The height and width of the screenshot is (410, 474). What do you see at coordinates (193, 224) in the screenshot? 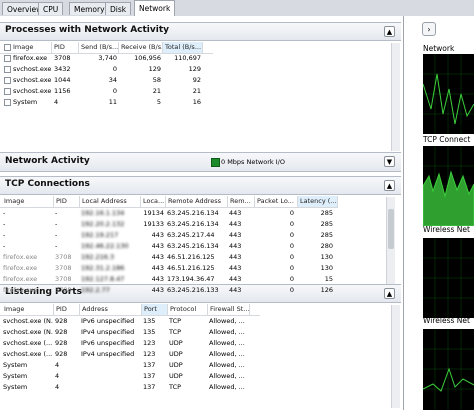
I see `table-cell: 63.245.216.134` at bounding box center [193, 224].